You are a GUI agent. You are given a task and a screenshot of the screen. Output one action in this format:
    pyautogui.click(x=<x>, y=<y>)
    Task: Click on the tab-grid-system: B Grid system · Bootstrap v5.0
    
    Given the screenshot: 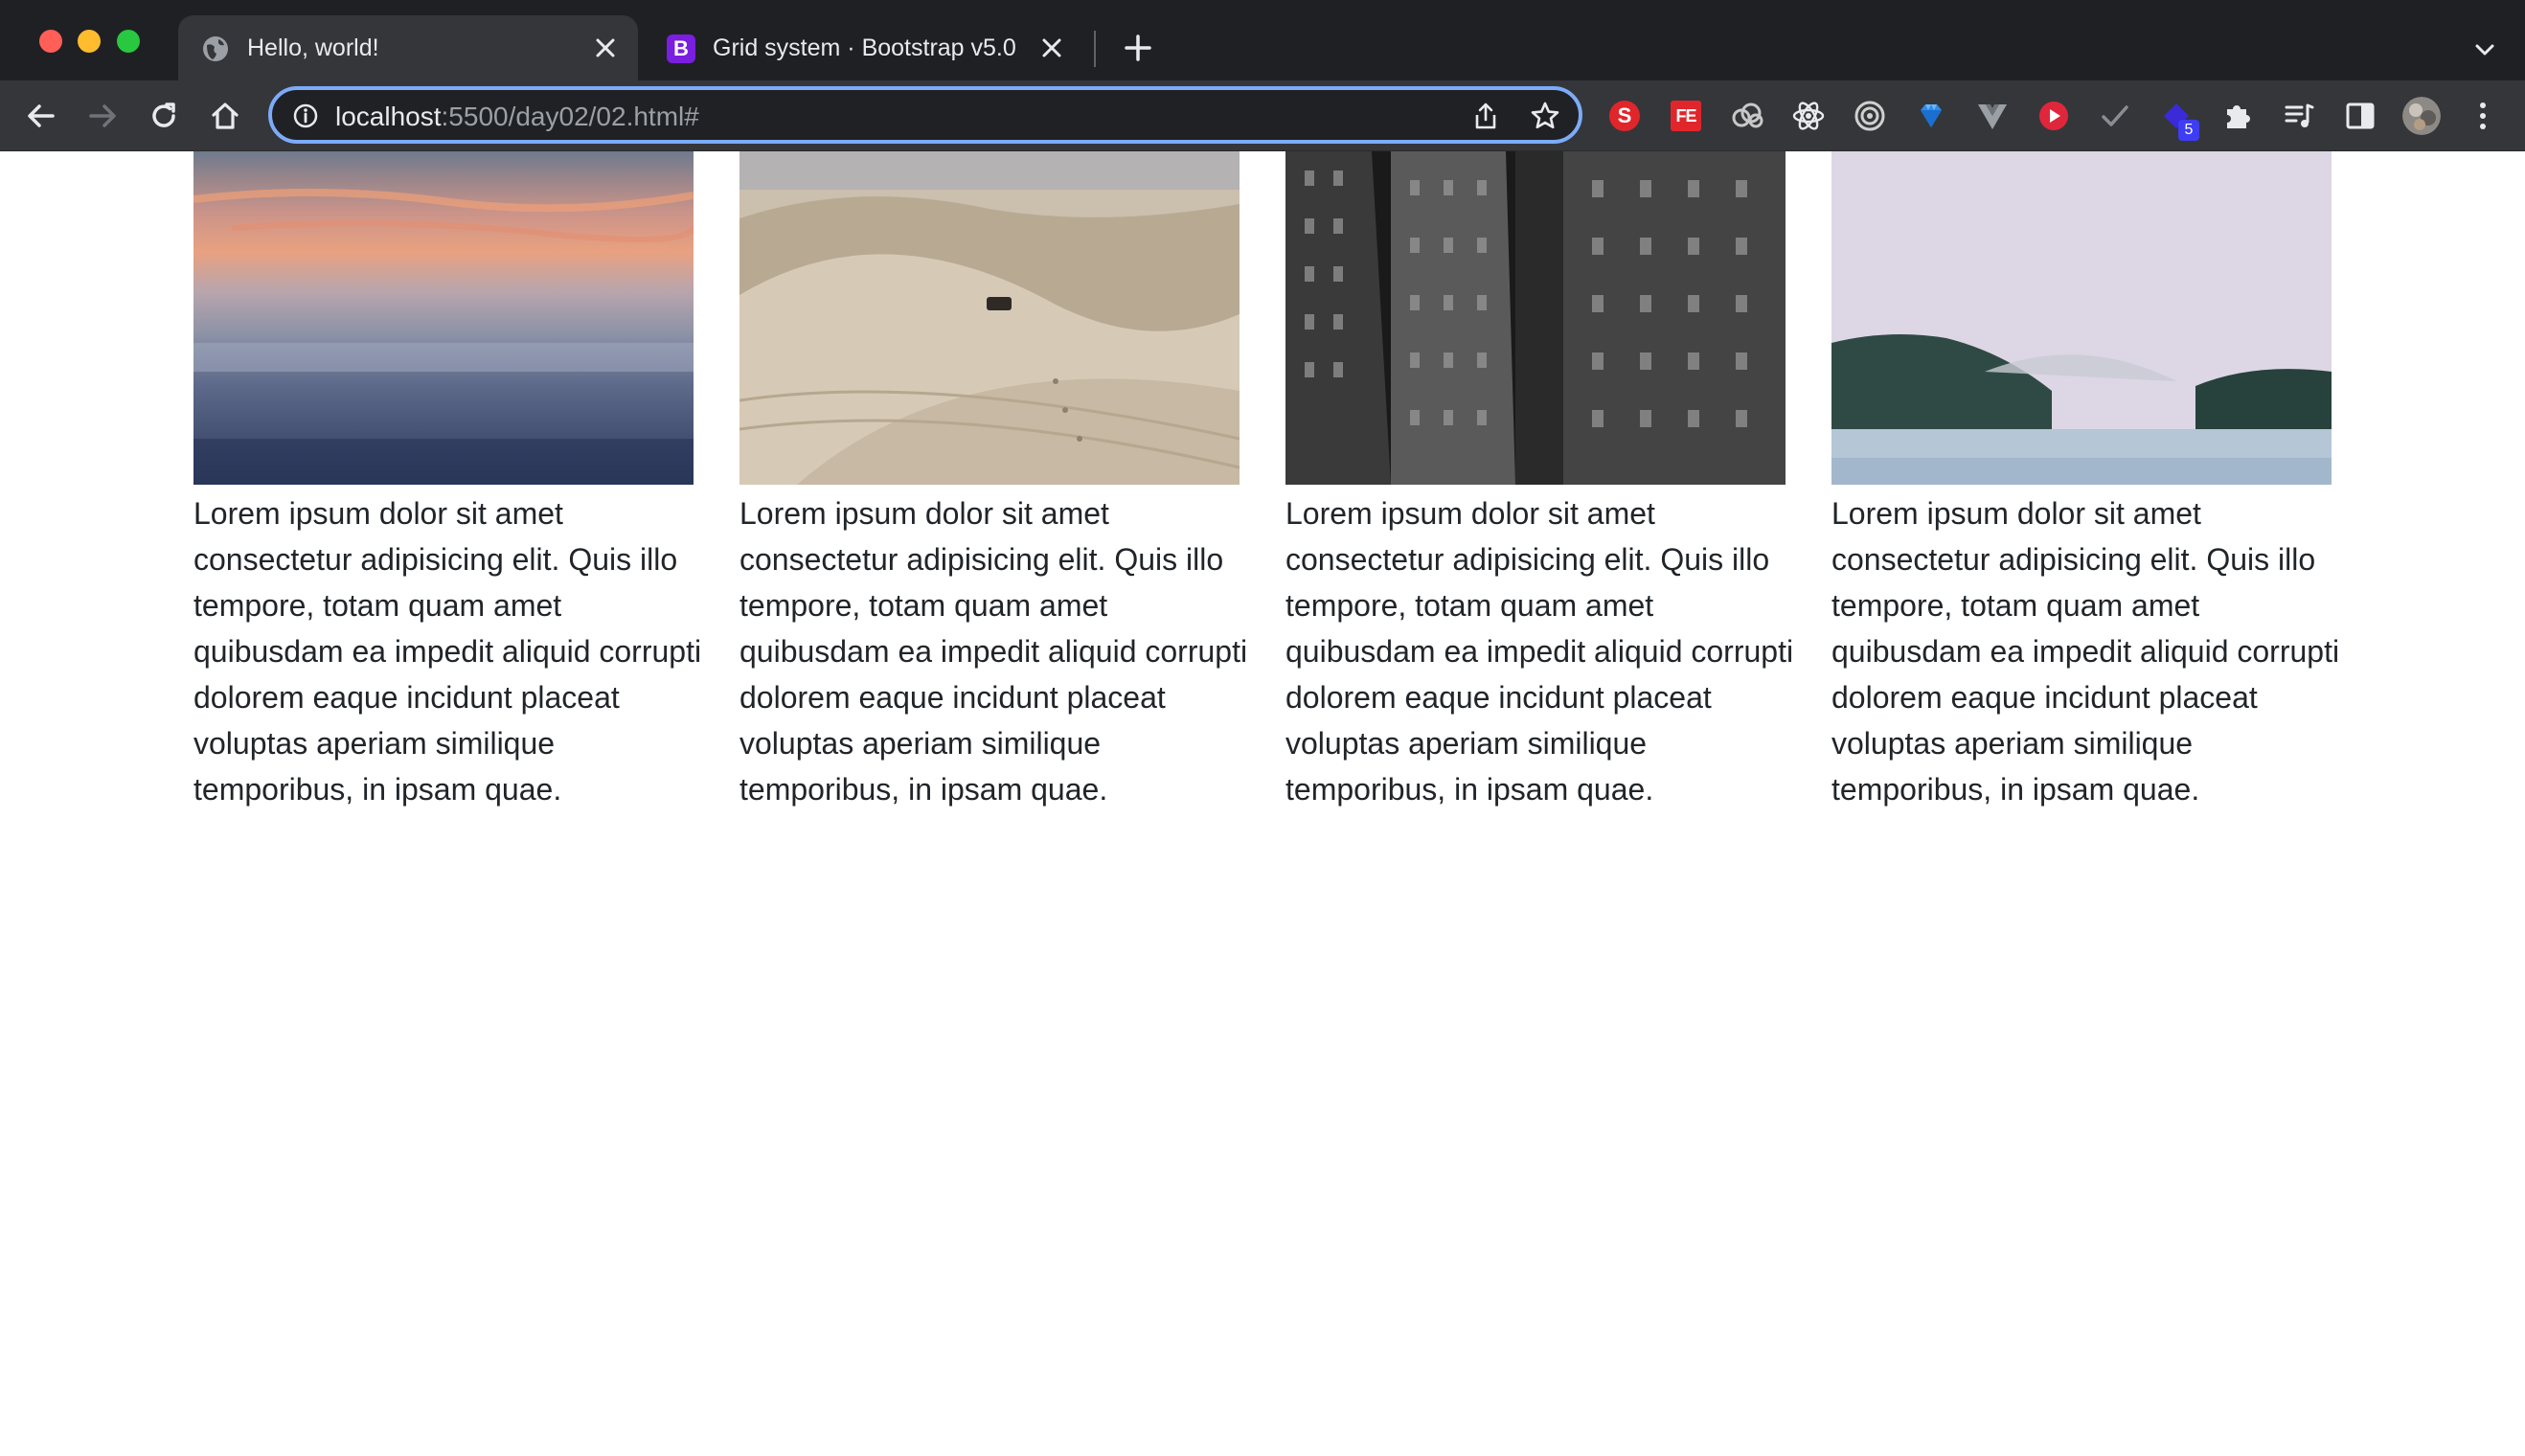 What is the action you would take?
    pyautogui.click(x=864, y=47)
    